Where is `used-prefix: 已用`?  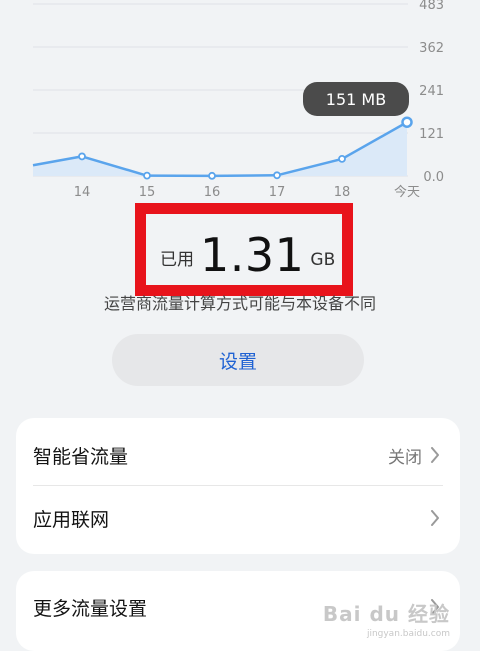
used-prefix: 已用 is located at coordinates (177, 260).